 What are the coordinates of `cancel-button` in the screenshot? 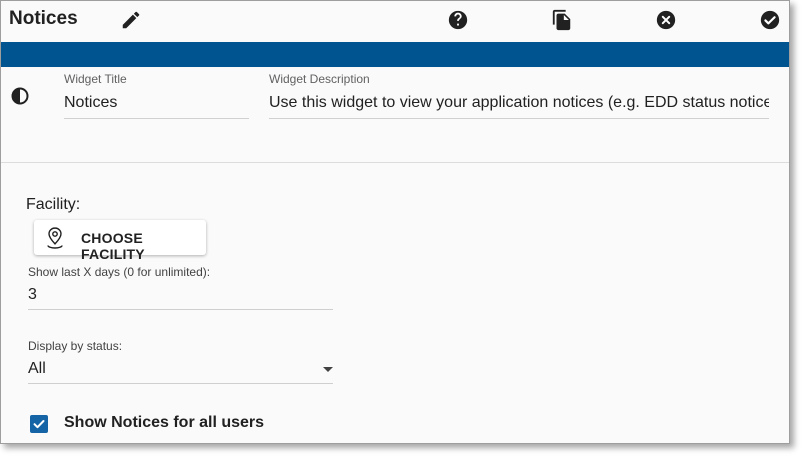 It's located at (666, 20).